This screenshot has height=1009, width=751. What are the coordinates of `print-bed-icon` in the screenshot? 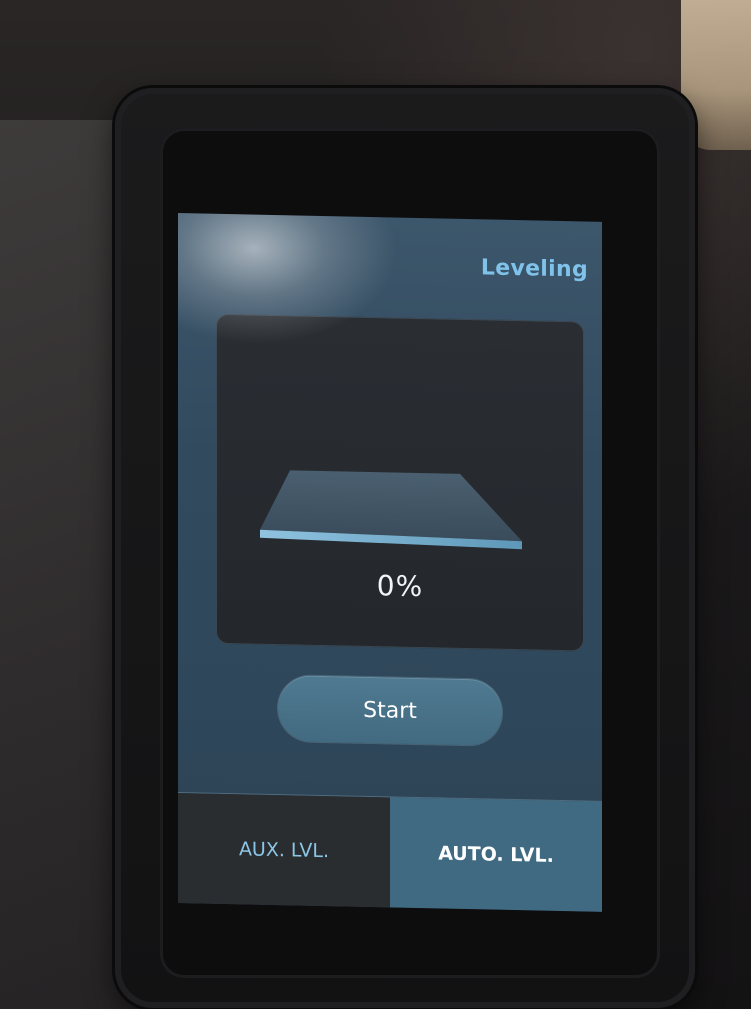 It's located at (391, 510).